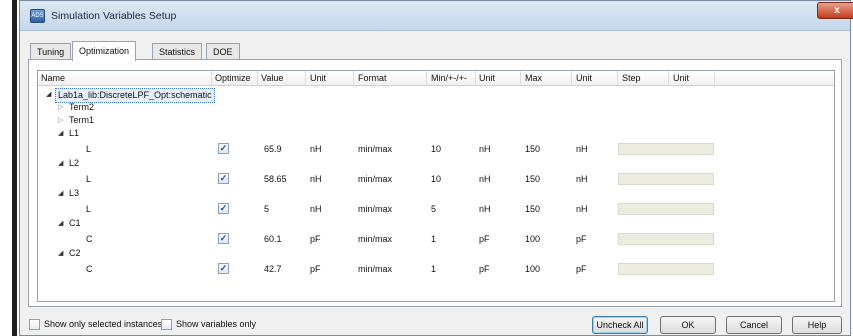  What do you see at coordinates (233, 78) in the screenshot?
I see `column-header-optimize: Optimize` at bounding box center [233, 78].